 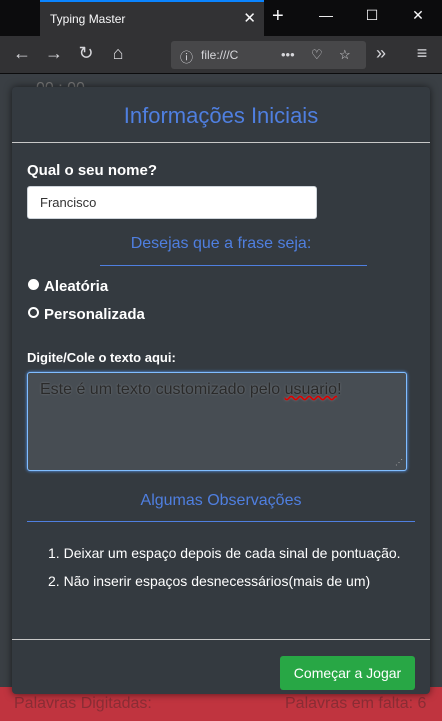 I want to click on observations-divider, so click(x=221, y=521).